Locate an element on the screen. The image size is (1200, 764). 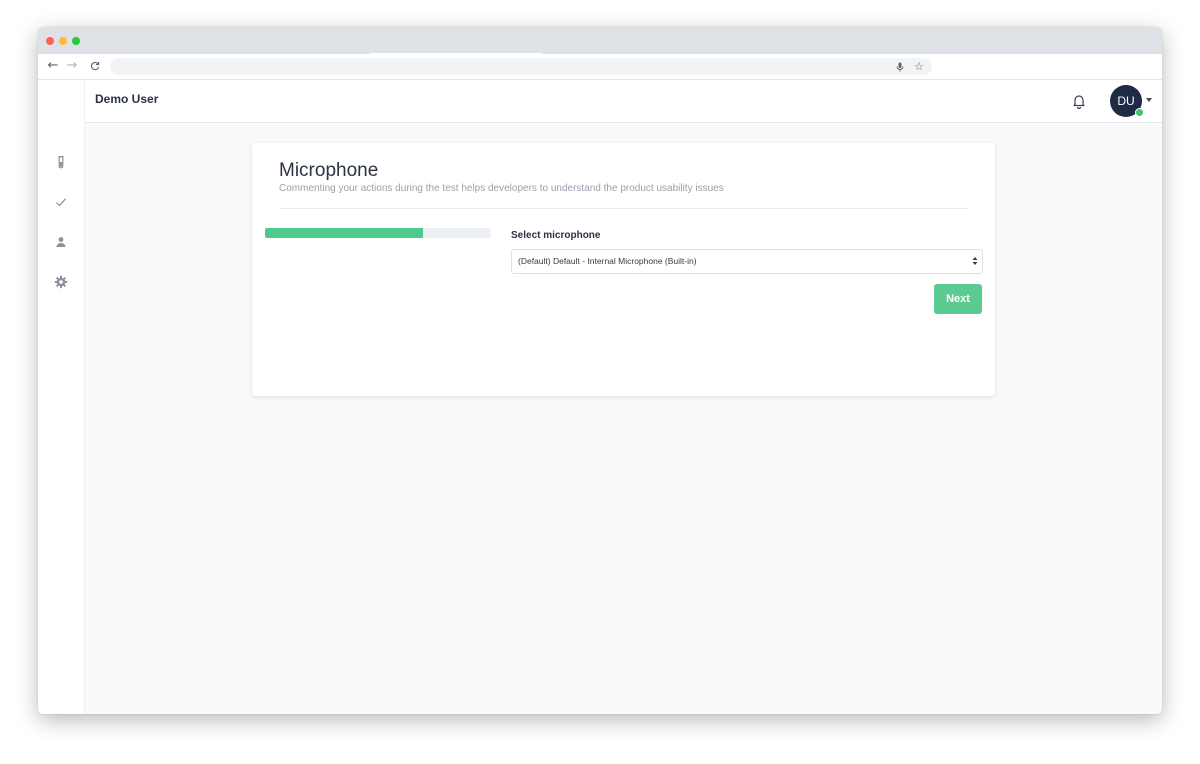
card-title: Microphone is located at coordinates (329, 170).